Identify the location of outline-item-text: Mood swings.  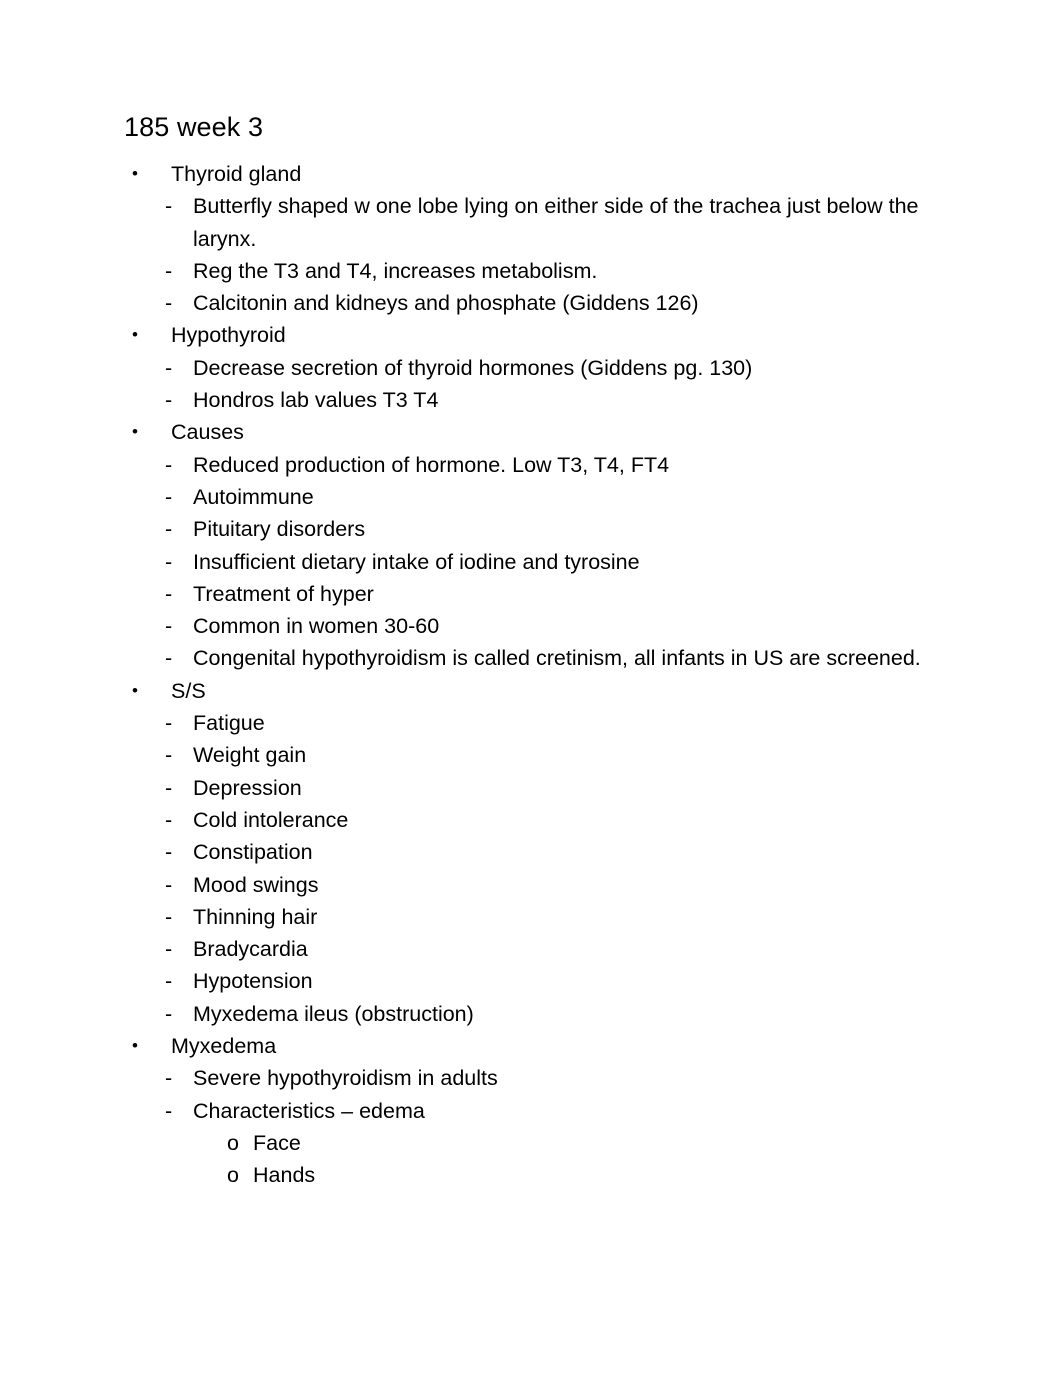
(256, 884).